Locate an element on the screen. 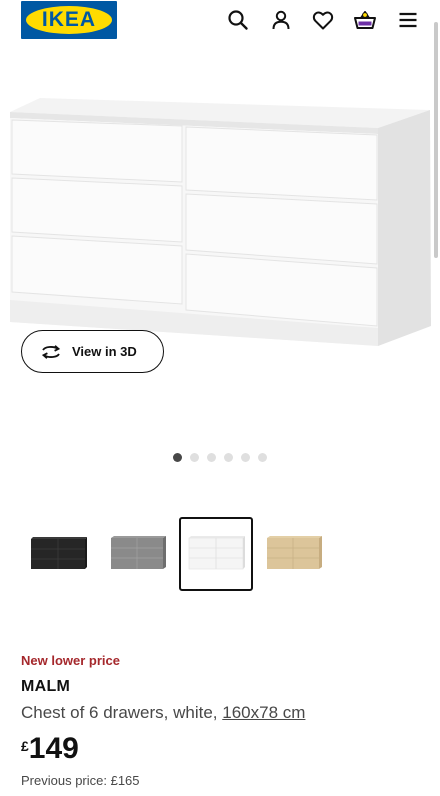 This screenshot has width=440, height=796. profile-icon is located at coordinates (281, 20).